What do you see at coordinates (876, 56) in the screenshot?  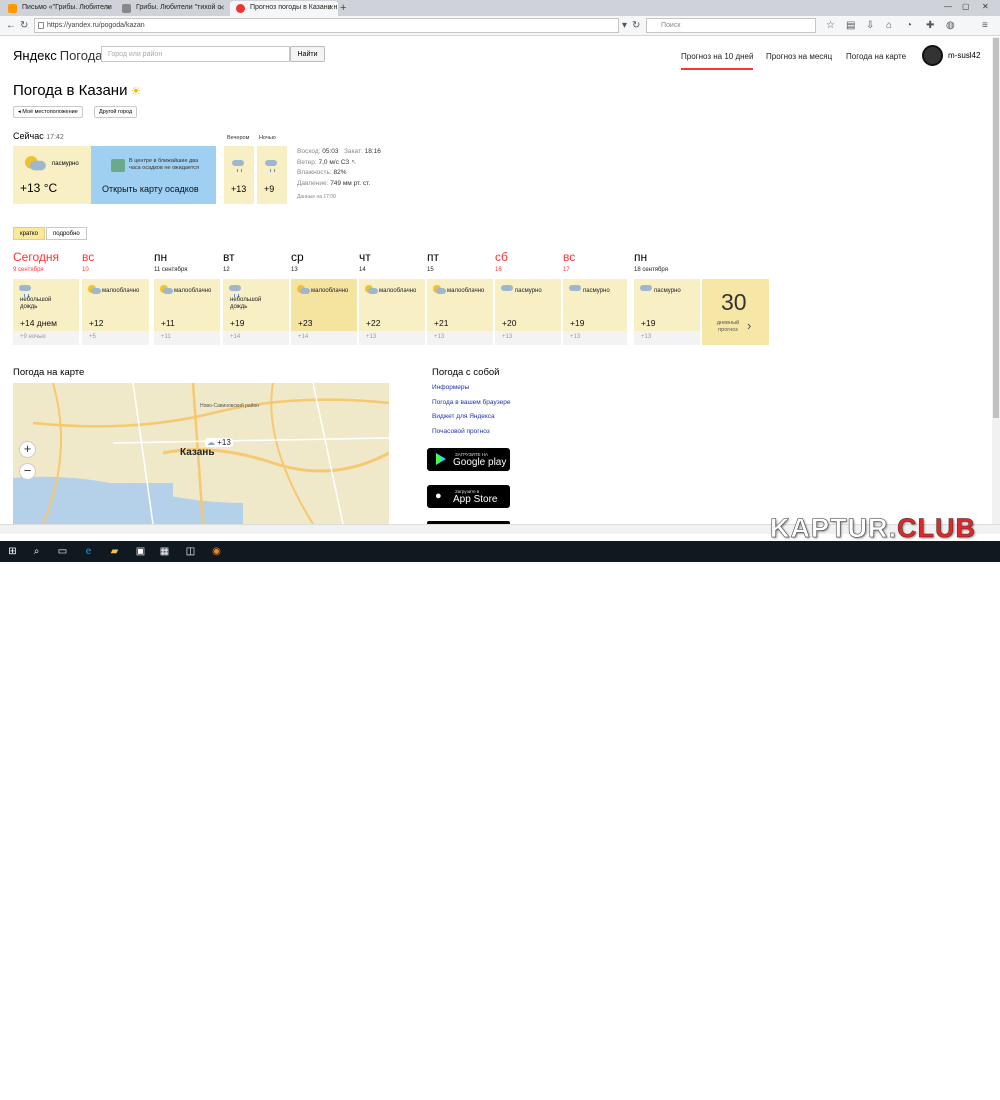 I see `nav-weather-map: Погода на карте` at bounding box center [876, 56].